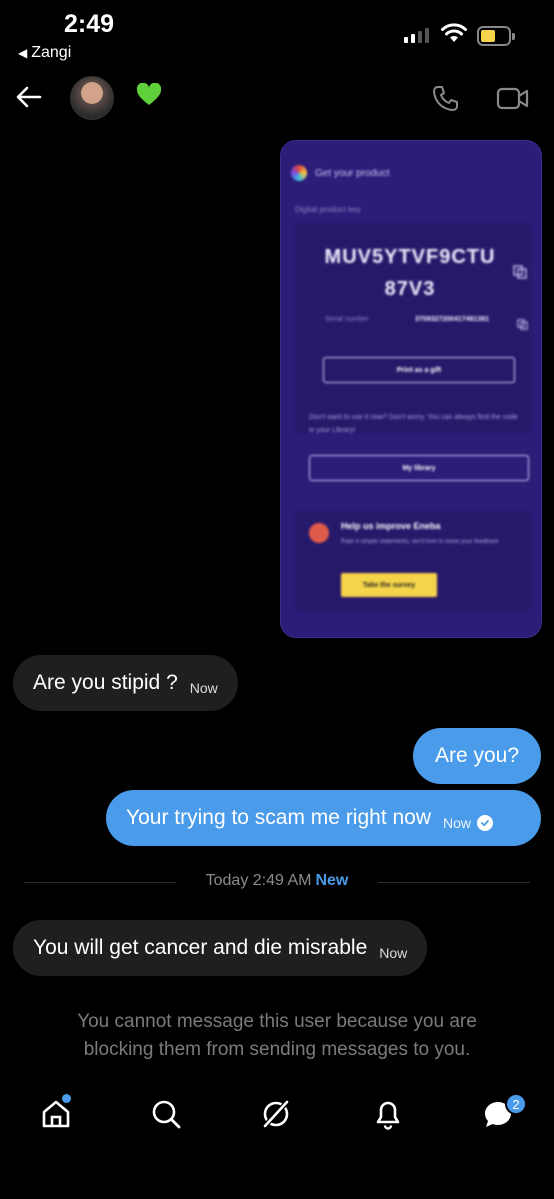  What do you see at coordinates (258, 880) in the screenshot?
I see `date-divider-text: Today 2:49 AM` at bounding box center [258, 880].